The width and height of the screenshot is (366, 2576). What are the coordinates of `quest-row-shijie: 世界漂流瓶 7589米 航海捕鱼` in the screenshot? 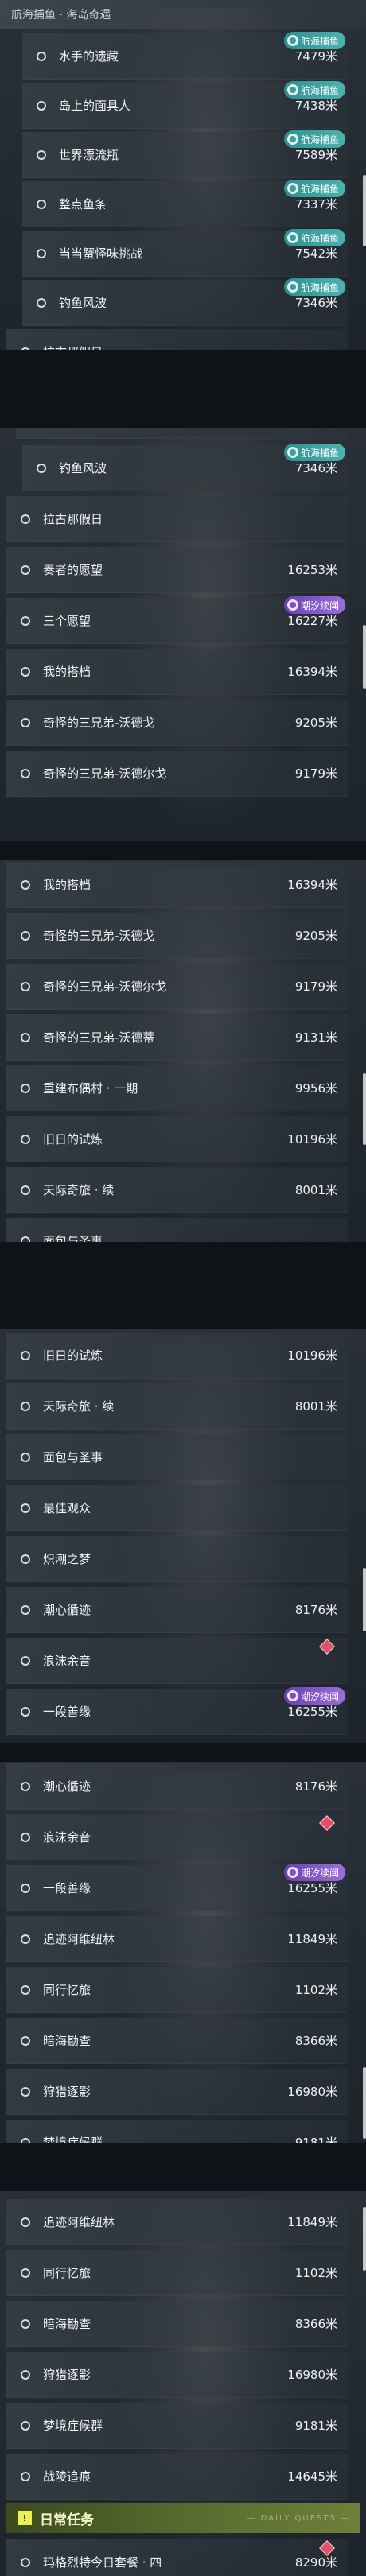 It's located at (185, 154).